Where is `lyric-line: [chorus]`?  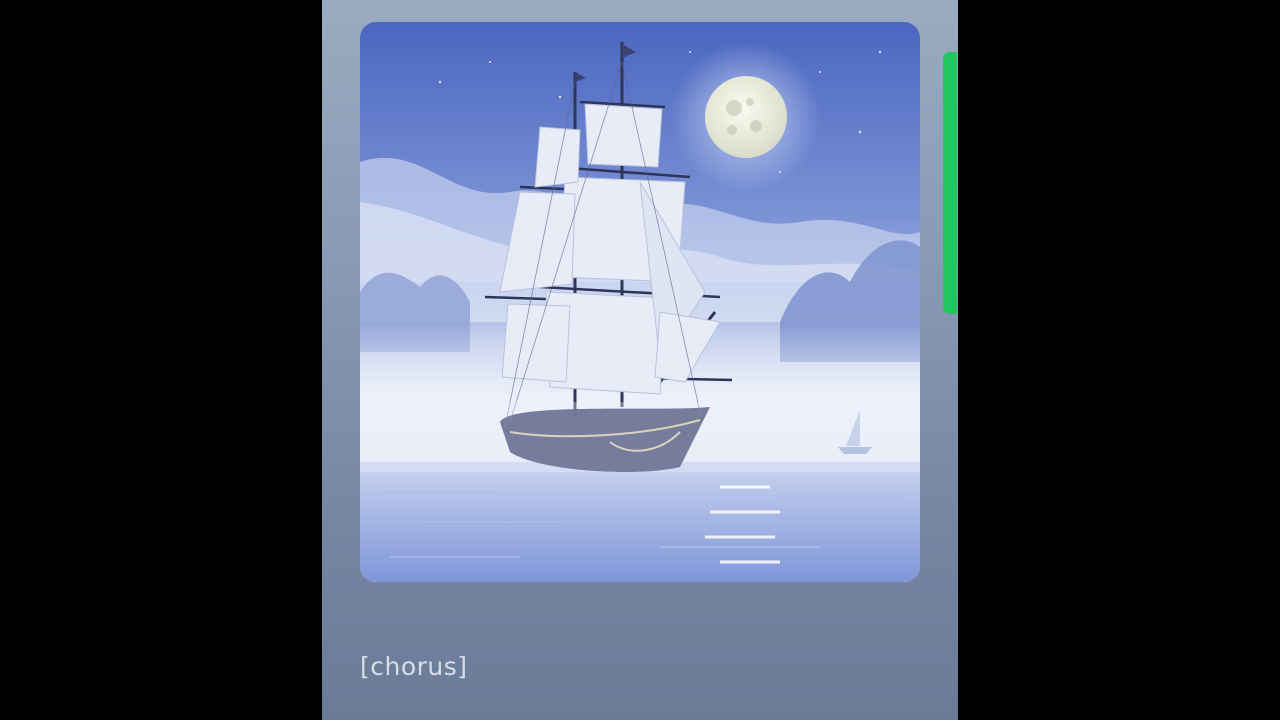
lyric-line: [chorus] is located at coordinates (414, 666).